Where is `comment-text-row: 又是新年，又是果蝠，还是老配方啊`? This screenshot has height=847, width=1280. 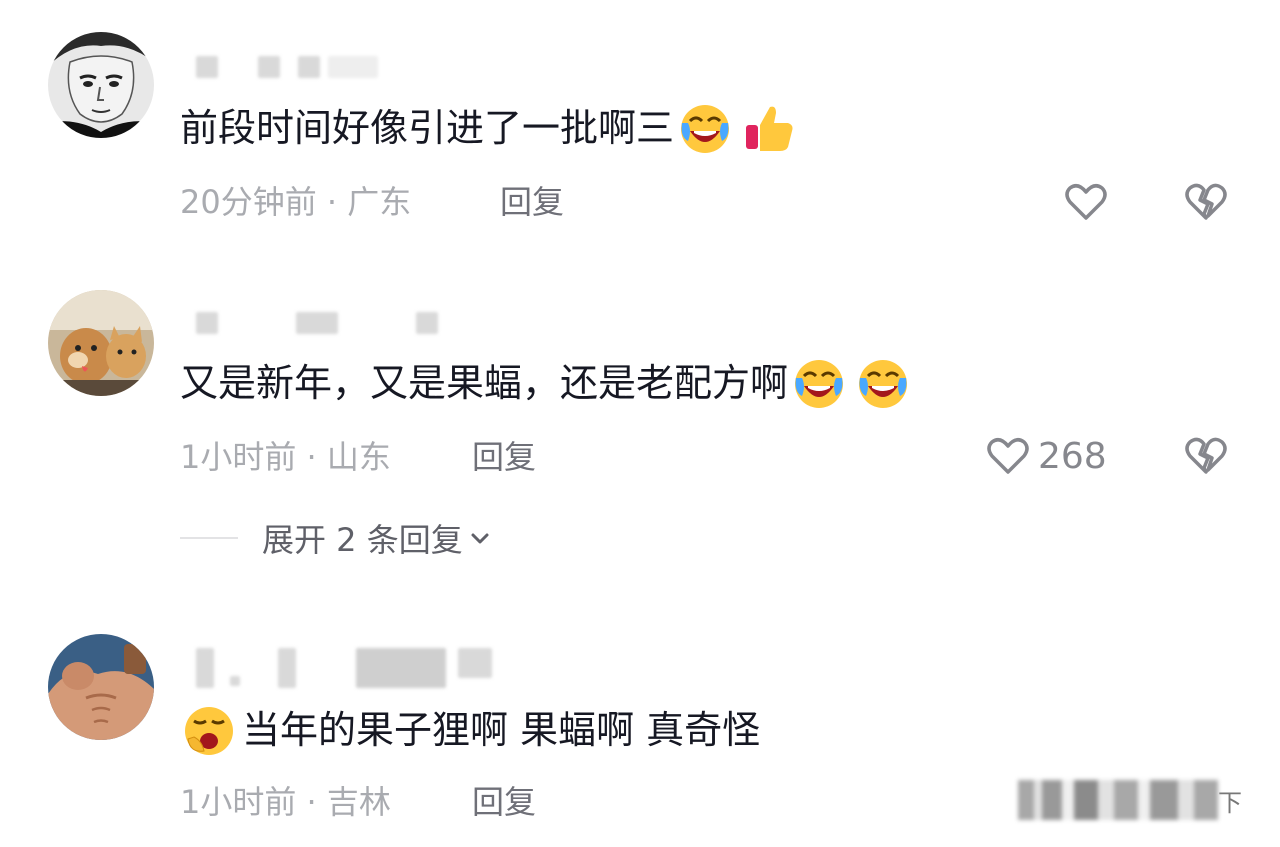 comment-text-row: 又是新年，又是果蝠，还是老配方啊 is located at coordinates (545, 383).